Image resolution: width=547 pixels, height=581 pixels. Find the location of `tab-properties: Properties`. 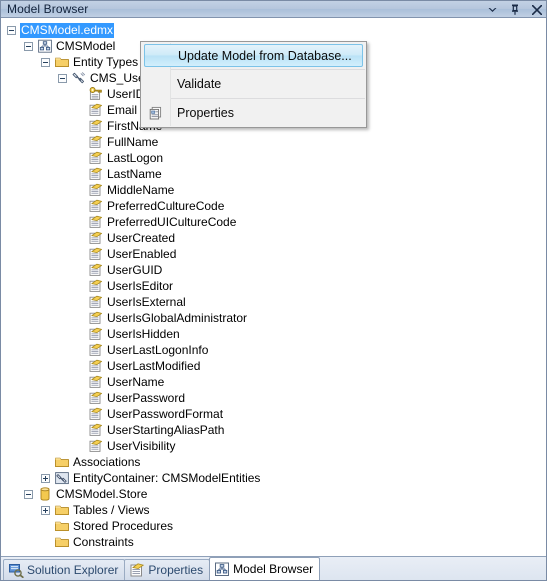

tab-properties: Properties is located at coordinates (167, 569).